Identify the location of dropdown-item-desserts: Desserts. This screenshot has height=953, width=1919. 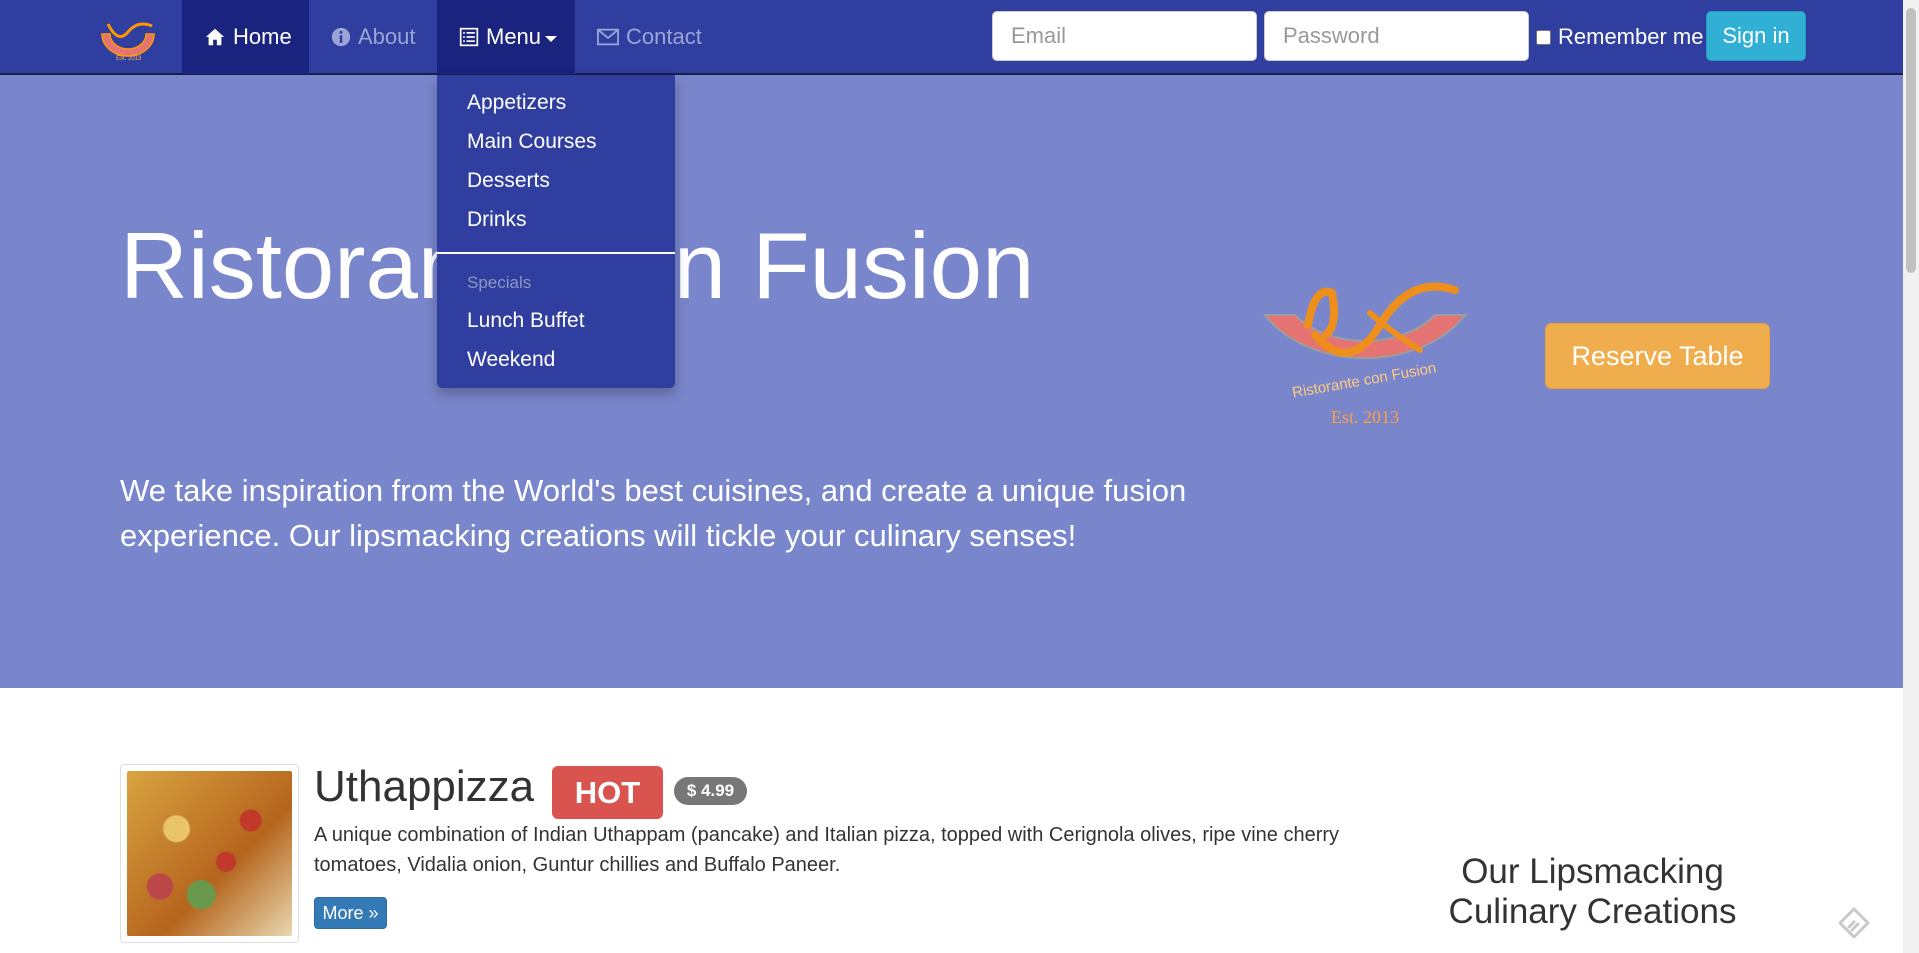
(508, 181).